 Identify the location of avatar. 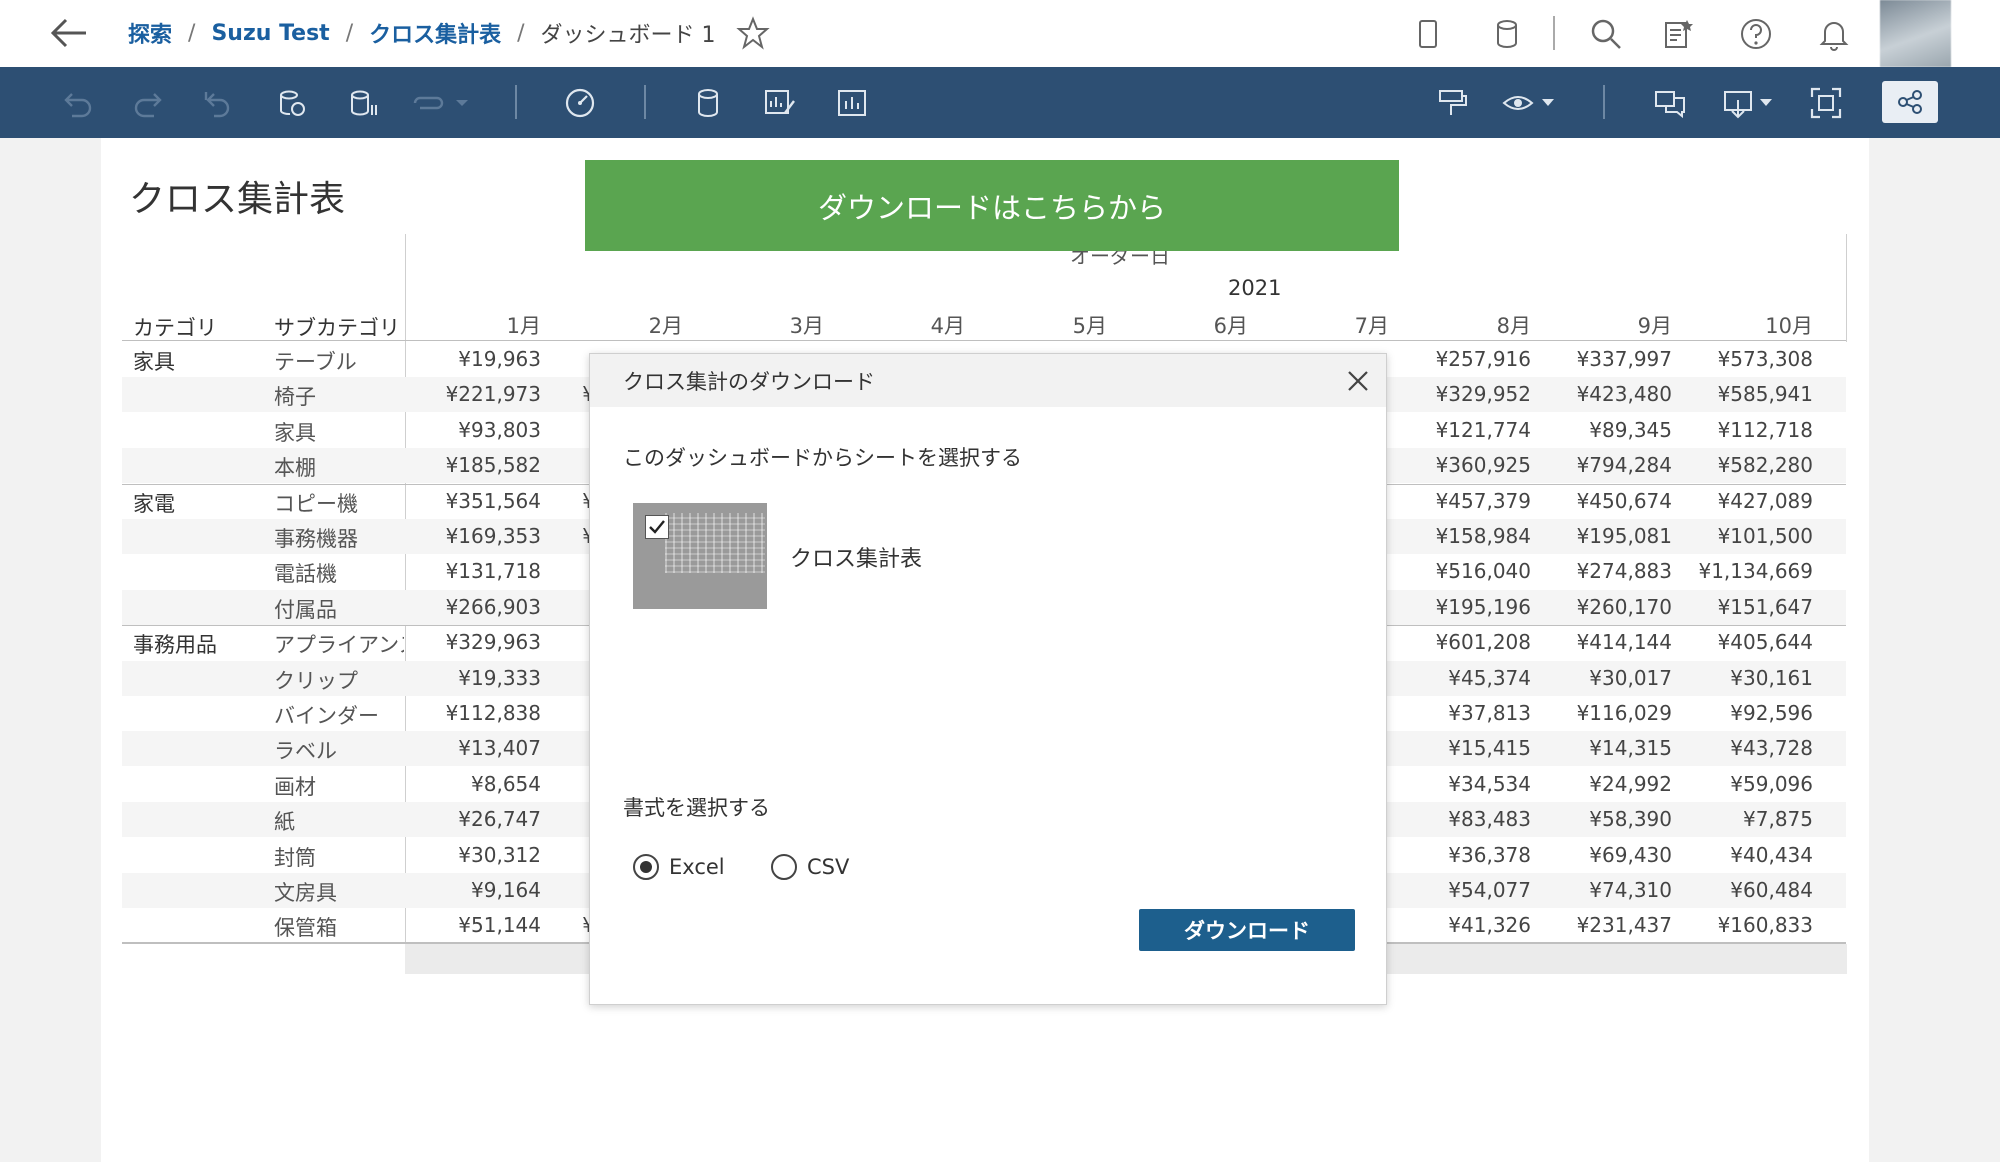
(1915, 33).